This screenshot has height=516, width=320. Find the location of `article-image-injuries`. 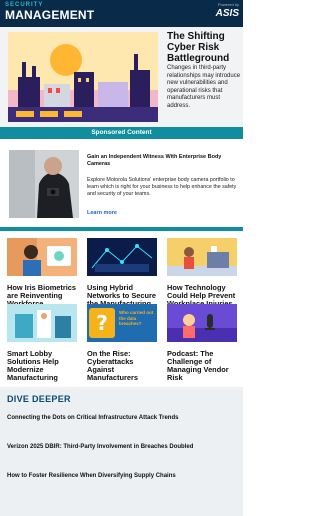

article-image-injuries is located at coordinates (202, 257).